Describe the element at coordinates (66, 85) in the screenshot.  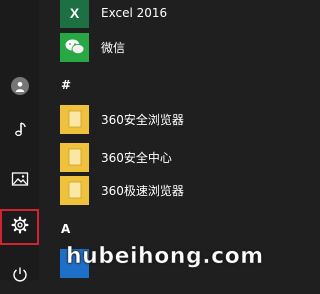
I see `group-header-hash: #` at that location.